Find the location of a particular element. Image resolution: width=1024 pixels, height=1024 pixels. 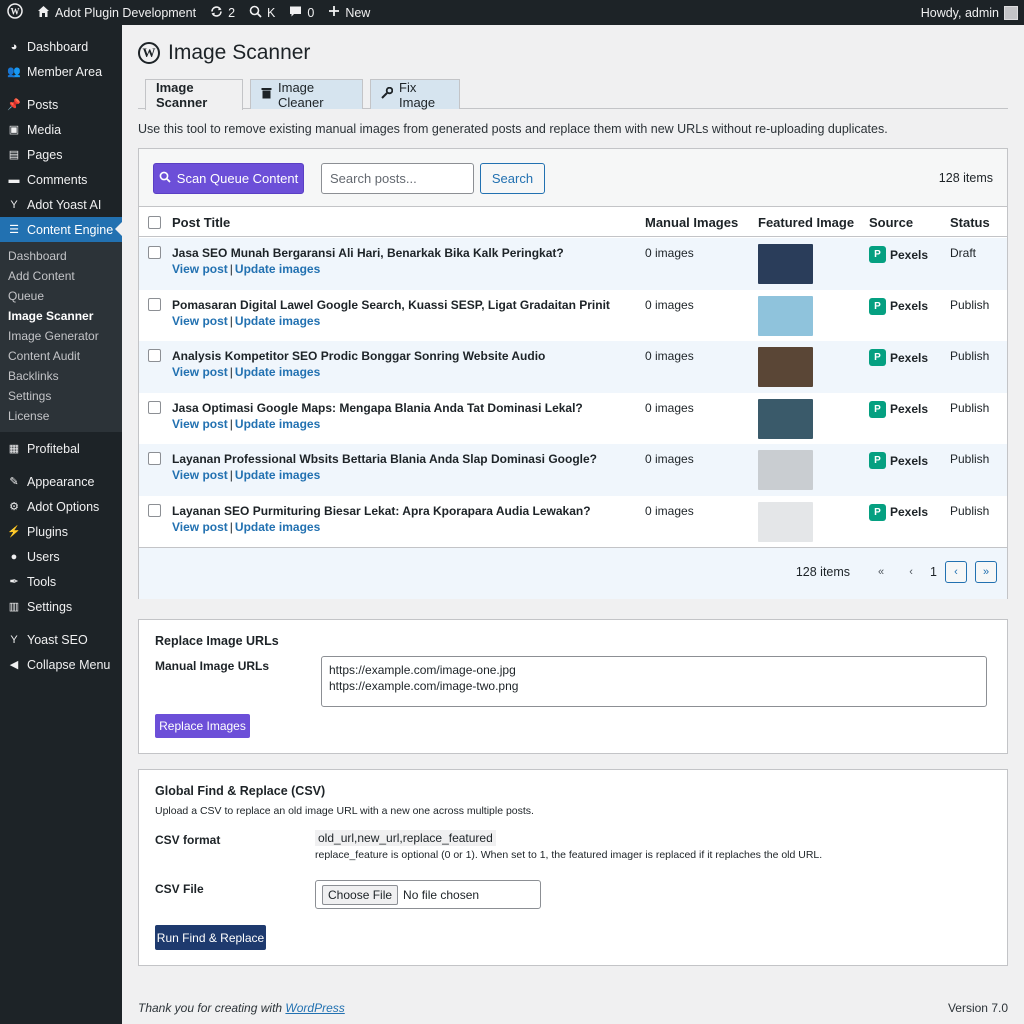

site-name-link: Adot Plugin Development is located at coordinates (116, 12).